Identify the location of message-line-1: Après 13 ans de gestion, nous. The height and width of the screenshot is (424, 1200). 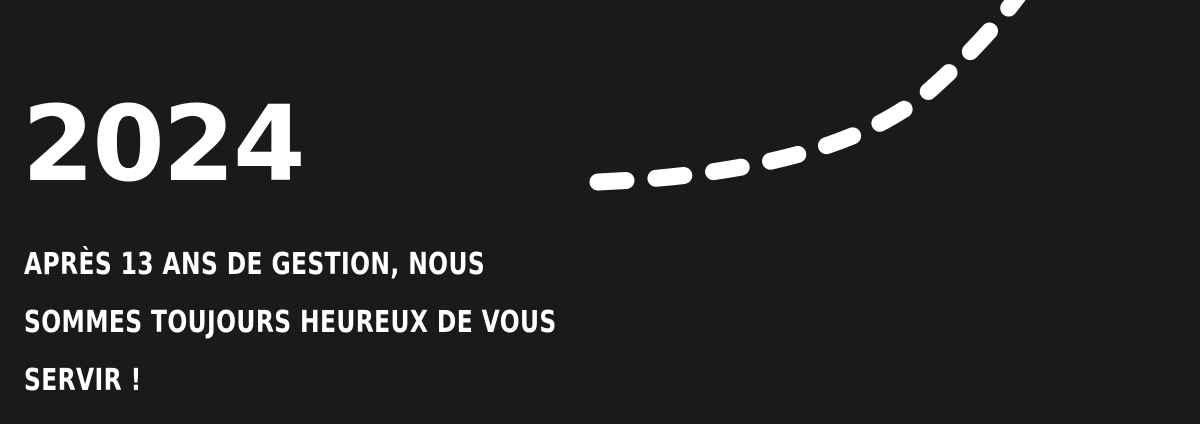
(255, 264).